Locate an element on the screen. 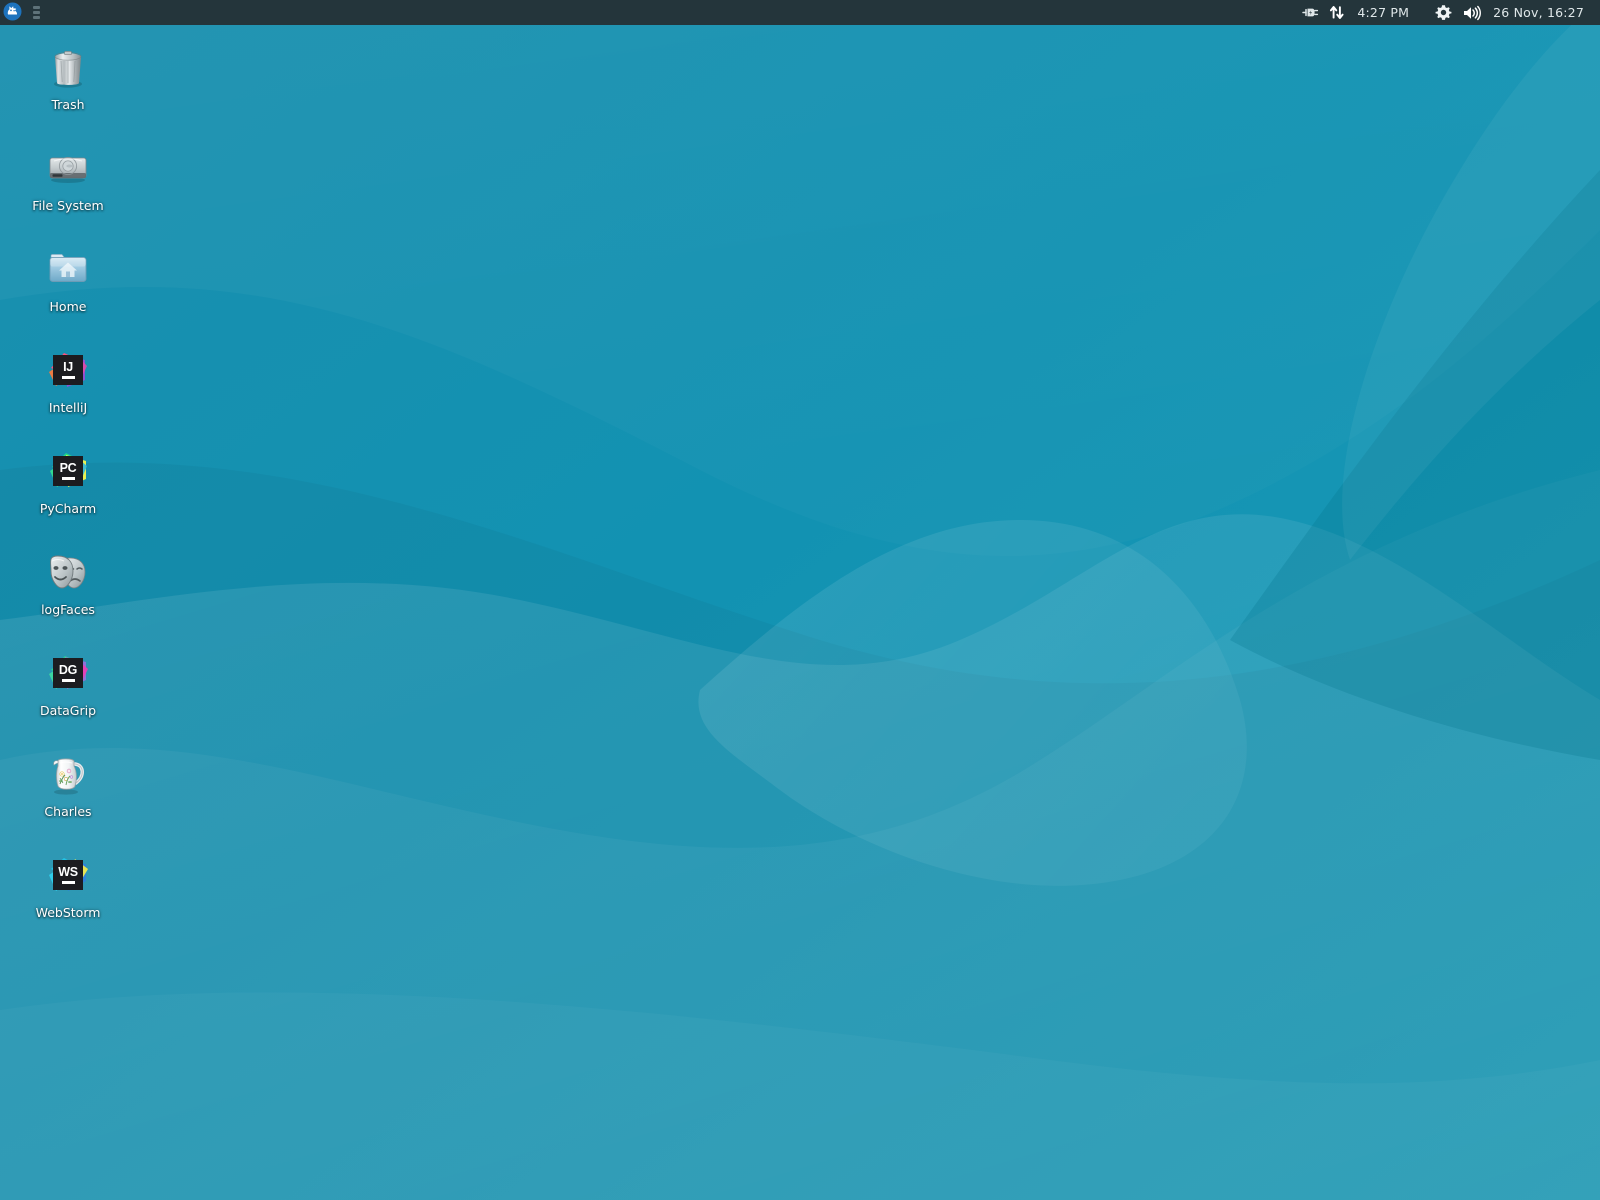 The width and height of the screenshot is (1600, 1200). desktop-icon-label: File System is located at coordinates (68, 205).